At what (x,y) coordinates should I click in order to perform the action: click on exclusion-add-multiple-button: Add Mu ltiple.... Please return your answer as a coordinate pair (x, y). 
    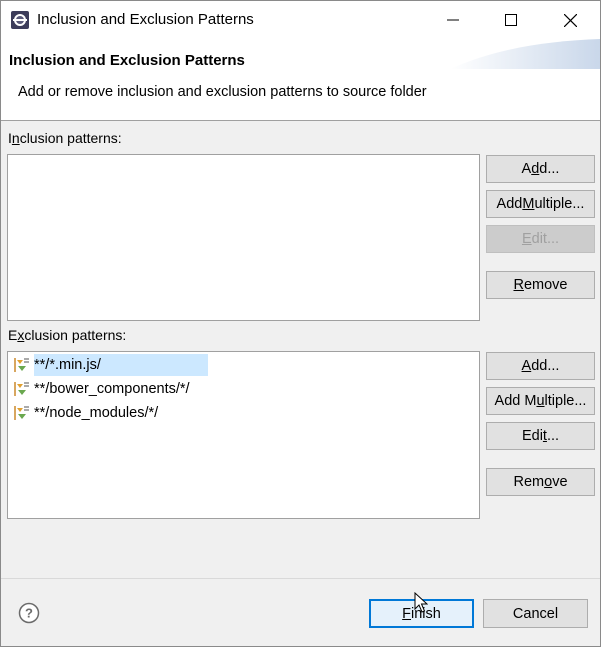
    Looking at the image, I should click on (540, 401).